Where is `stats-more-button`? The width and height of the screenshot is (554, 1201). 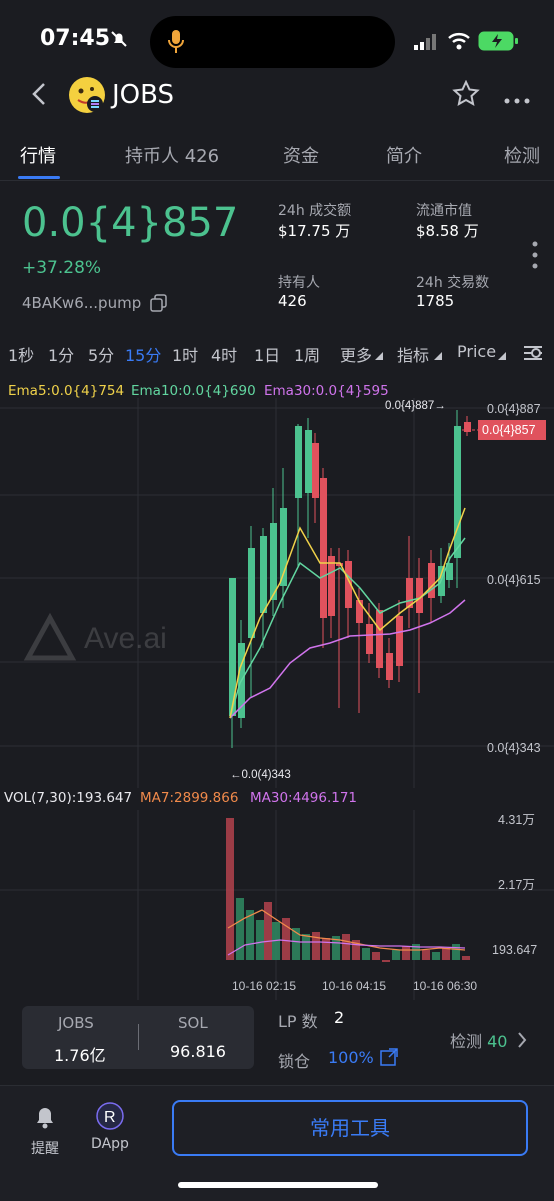 stats-more-button is located at coordinates (535, 257).